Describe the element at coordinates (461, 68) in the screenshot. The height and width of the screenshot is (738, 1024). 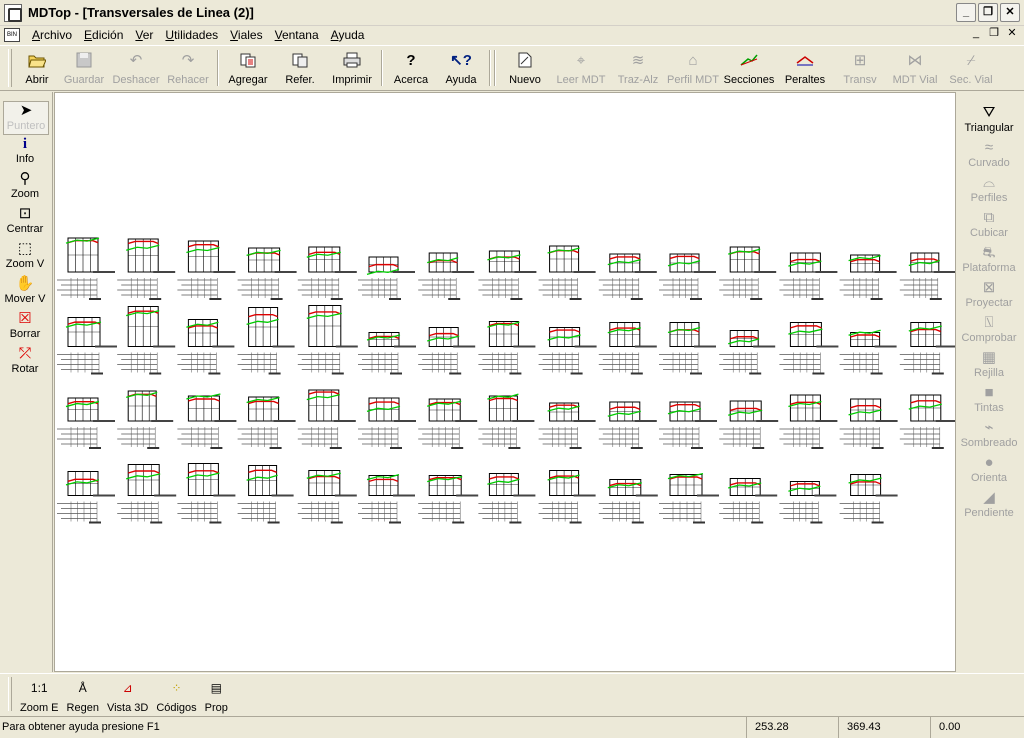
I see `help-button: ↖? Ayuda` at that location.